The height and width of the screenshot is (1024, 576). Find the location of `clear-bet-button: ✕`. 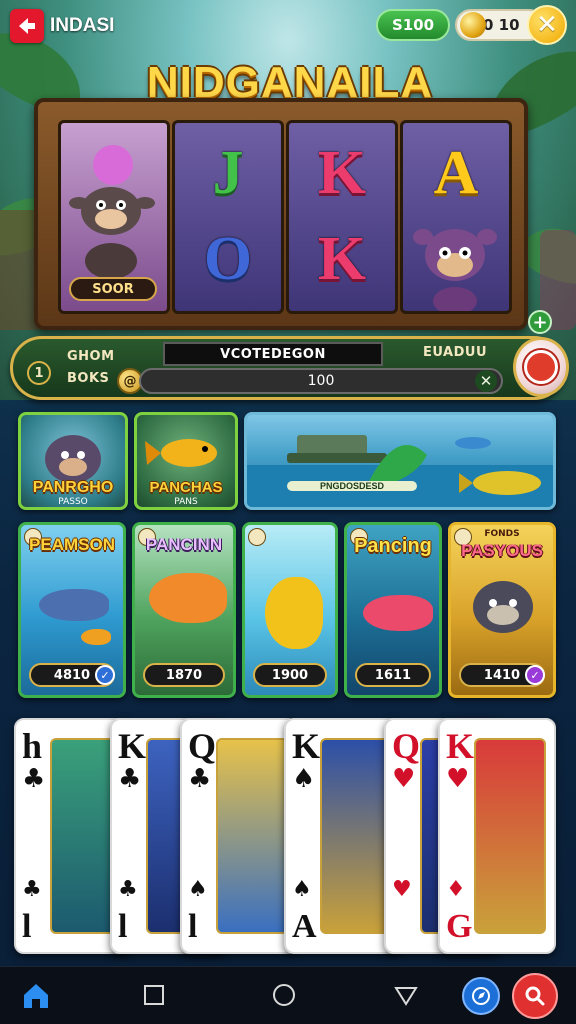

clear-bet-button: ✕ is located at coordinates (486, 381).